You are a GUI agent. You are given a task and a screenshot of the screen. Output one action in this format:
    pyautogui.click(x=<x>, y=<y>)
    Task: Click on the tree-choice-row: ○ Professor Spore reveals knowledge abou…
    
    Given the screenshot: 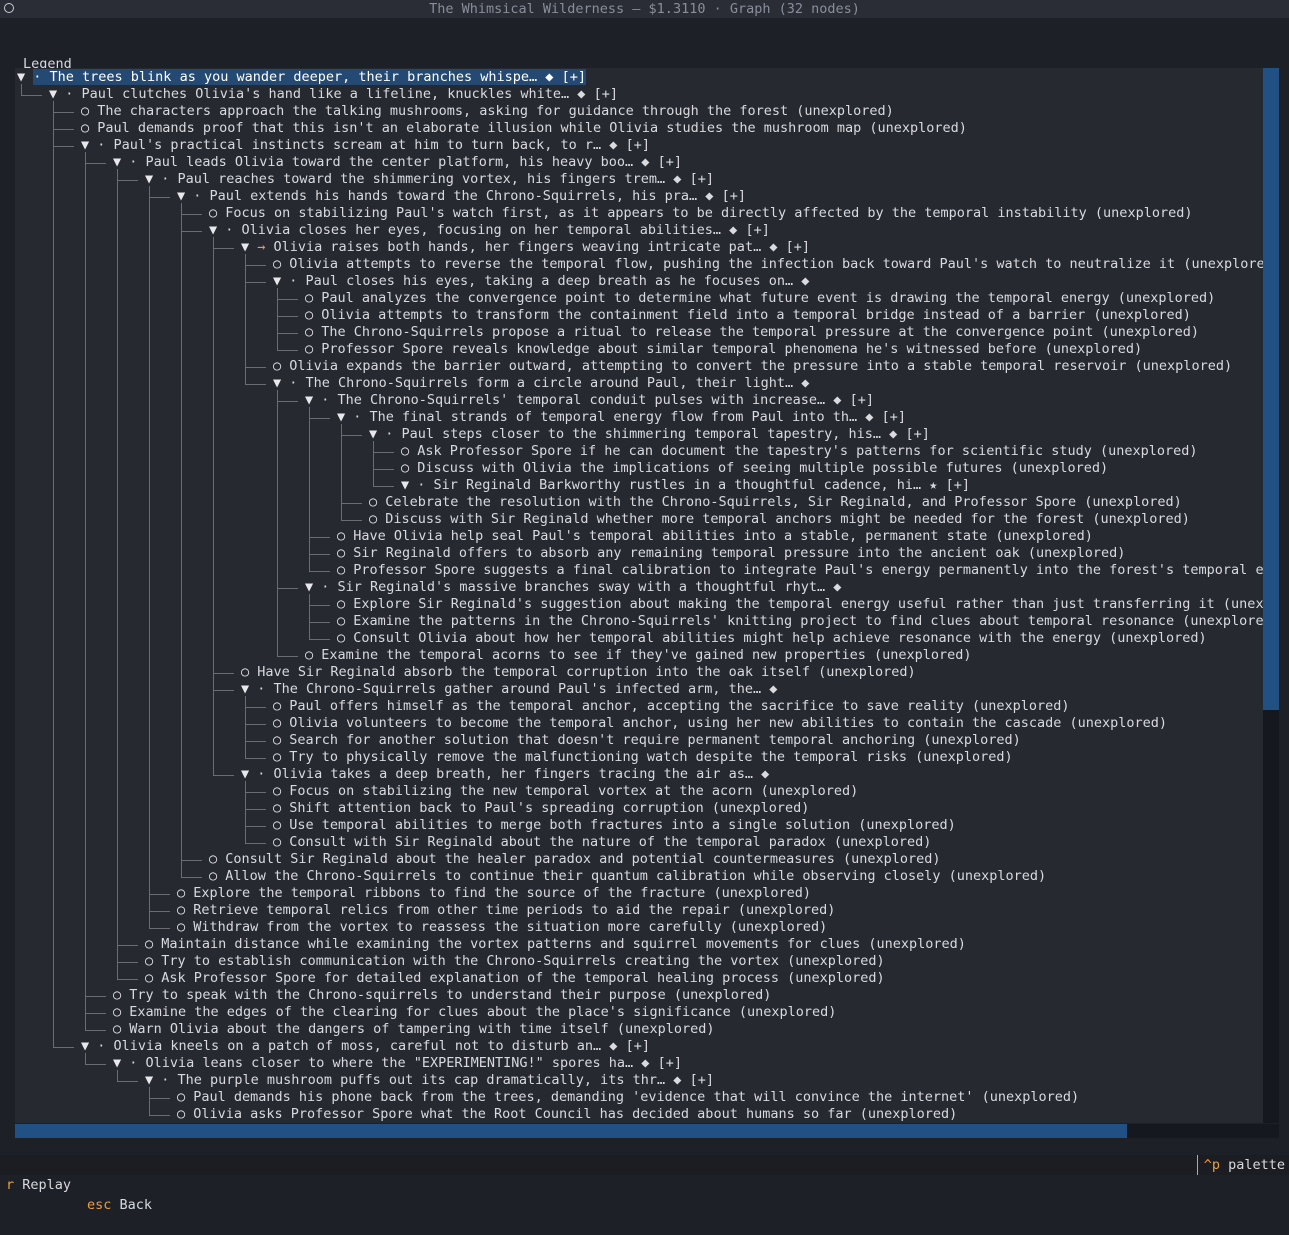 What is the action you would take?
    pyautogui.click(x=639, y=349)
    